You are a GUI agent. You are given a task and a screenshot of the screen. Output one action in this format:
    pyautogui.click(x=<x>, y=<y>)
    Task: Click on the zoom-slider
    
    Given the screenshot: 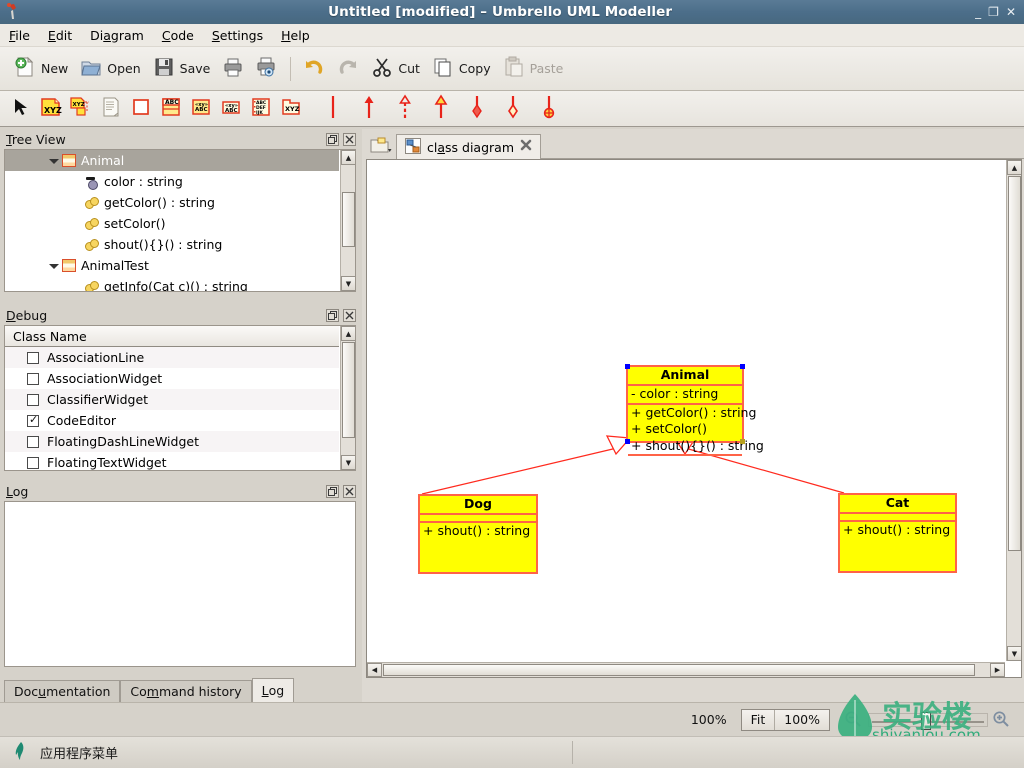 What is the action you would take?
    pyautogui.click(x=928, y=720)
    